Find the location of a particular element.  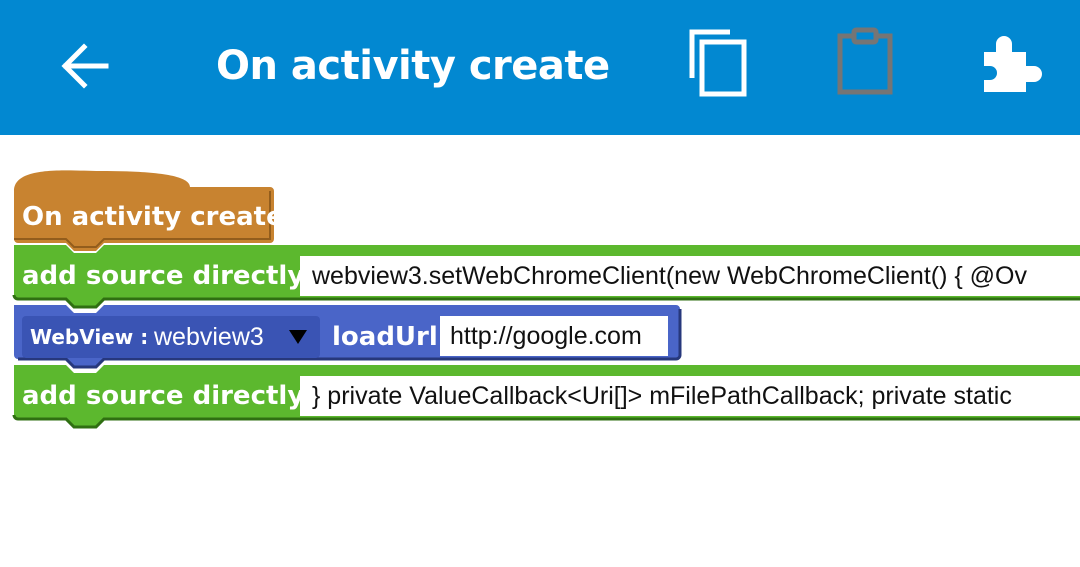

add-source-label-2: add source directly is located at coordinates (163, 396).